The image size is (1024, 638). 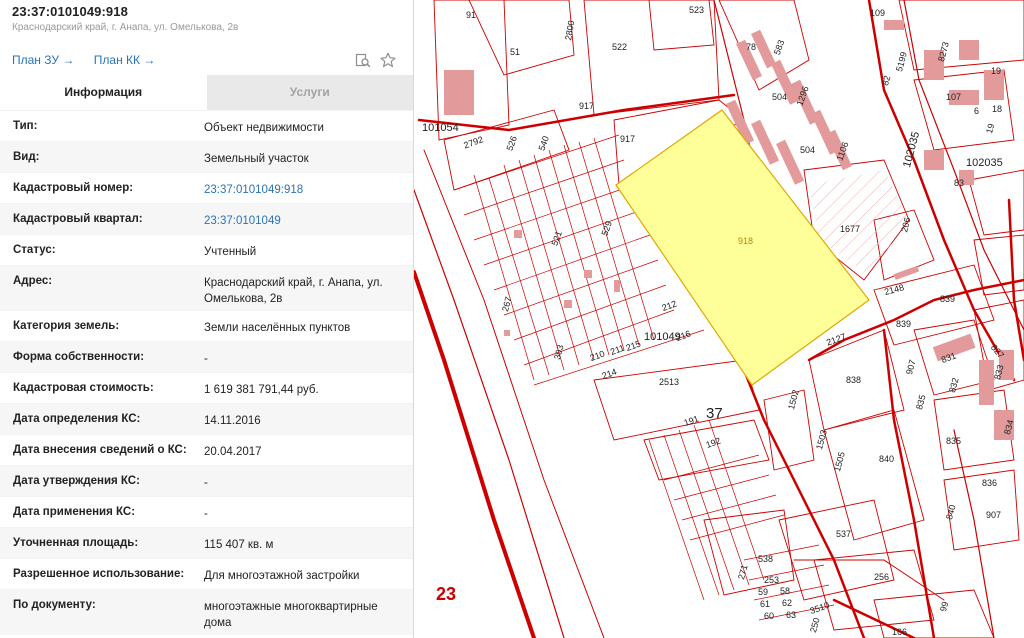 I want to click on plan-links: План ЗУ → План КК →, so click(x=206, y=59).